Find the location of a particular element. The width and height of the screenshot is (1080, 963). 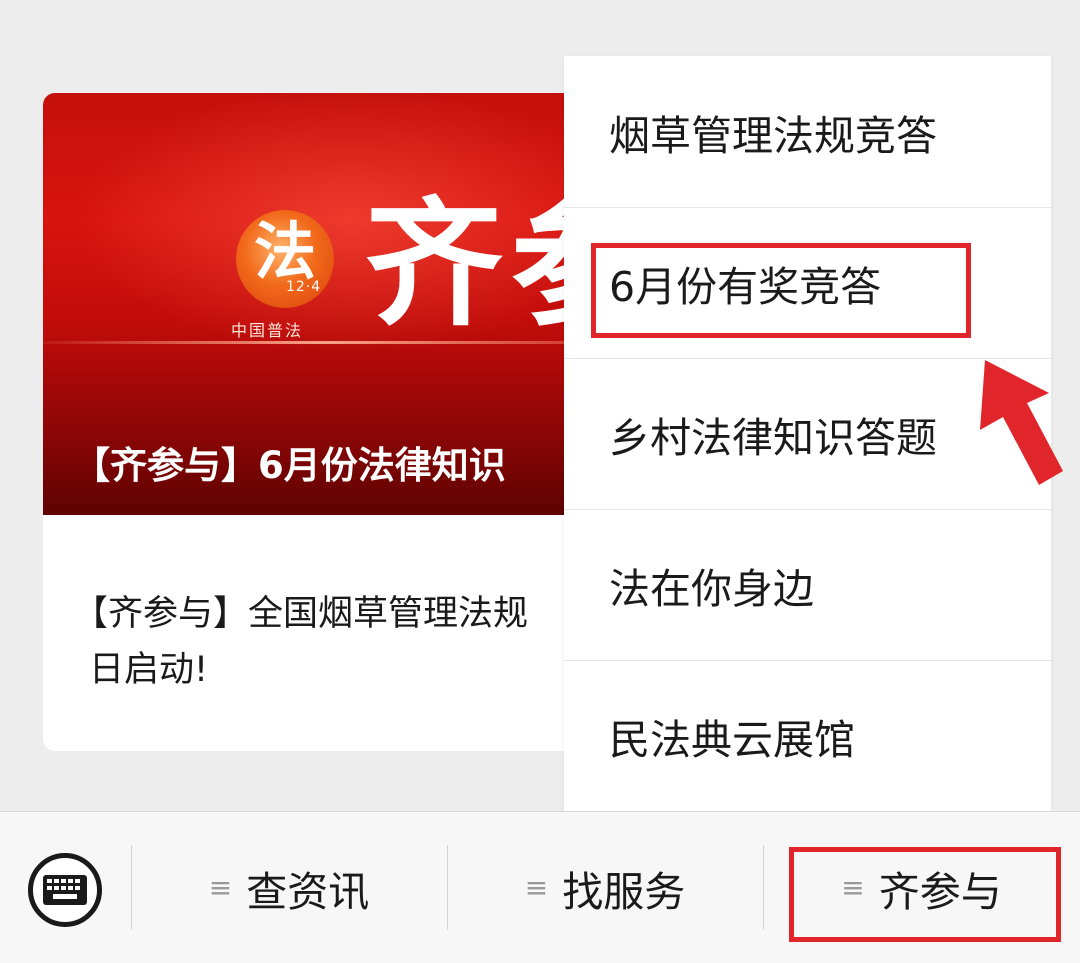

keyboard-toggle-button is located at coordinates (65, 890).